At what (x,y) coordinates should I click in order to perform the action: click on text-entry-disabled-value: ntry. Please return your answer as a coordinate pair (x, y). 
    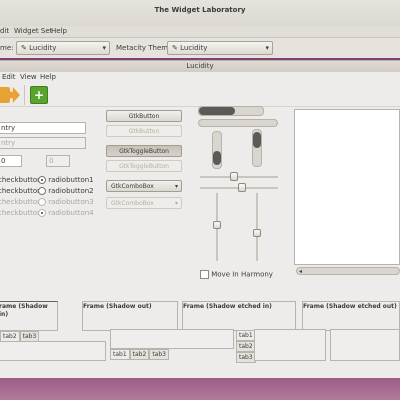
    Looking at the image, I should click on (8, 143).